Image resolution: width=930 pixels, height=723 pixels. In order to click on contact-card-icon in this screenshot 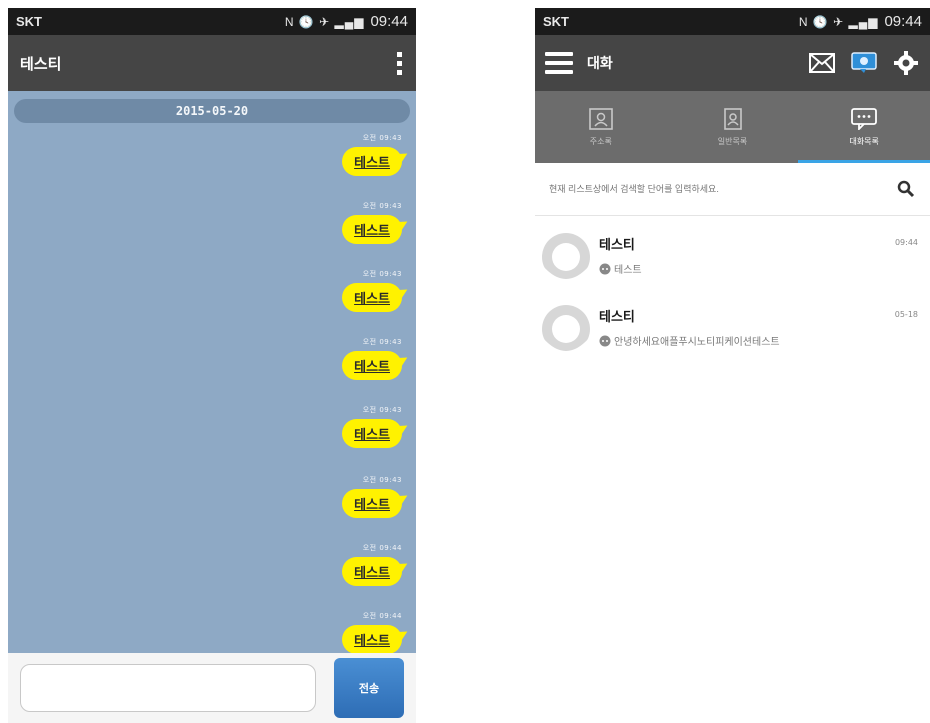, I will do `click(732, 118)`.